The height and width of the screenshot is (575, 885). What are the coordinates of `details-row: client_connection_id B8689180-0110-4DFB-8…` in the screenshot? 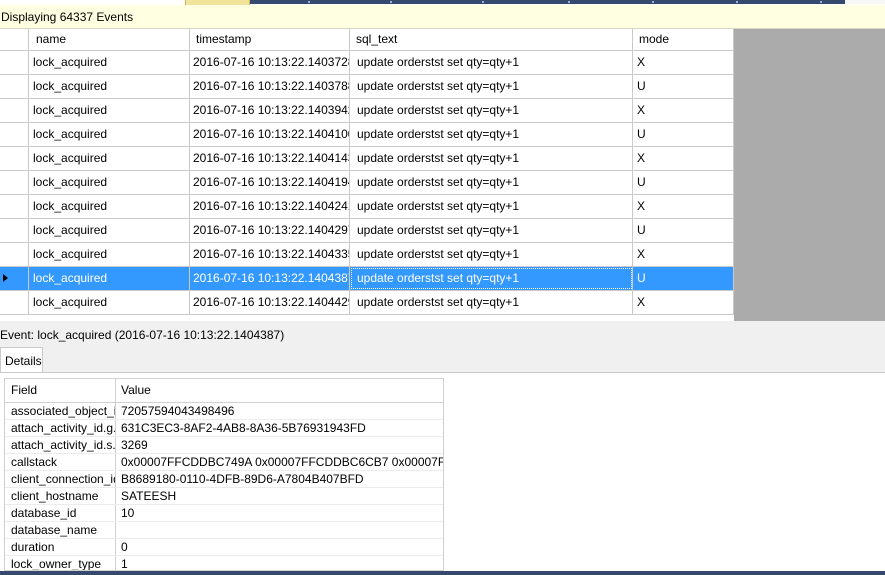 It's located at (224, 479).